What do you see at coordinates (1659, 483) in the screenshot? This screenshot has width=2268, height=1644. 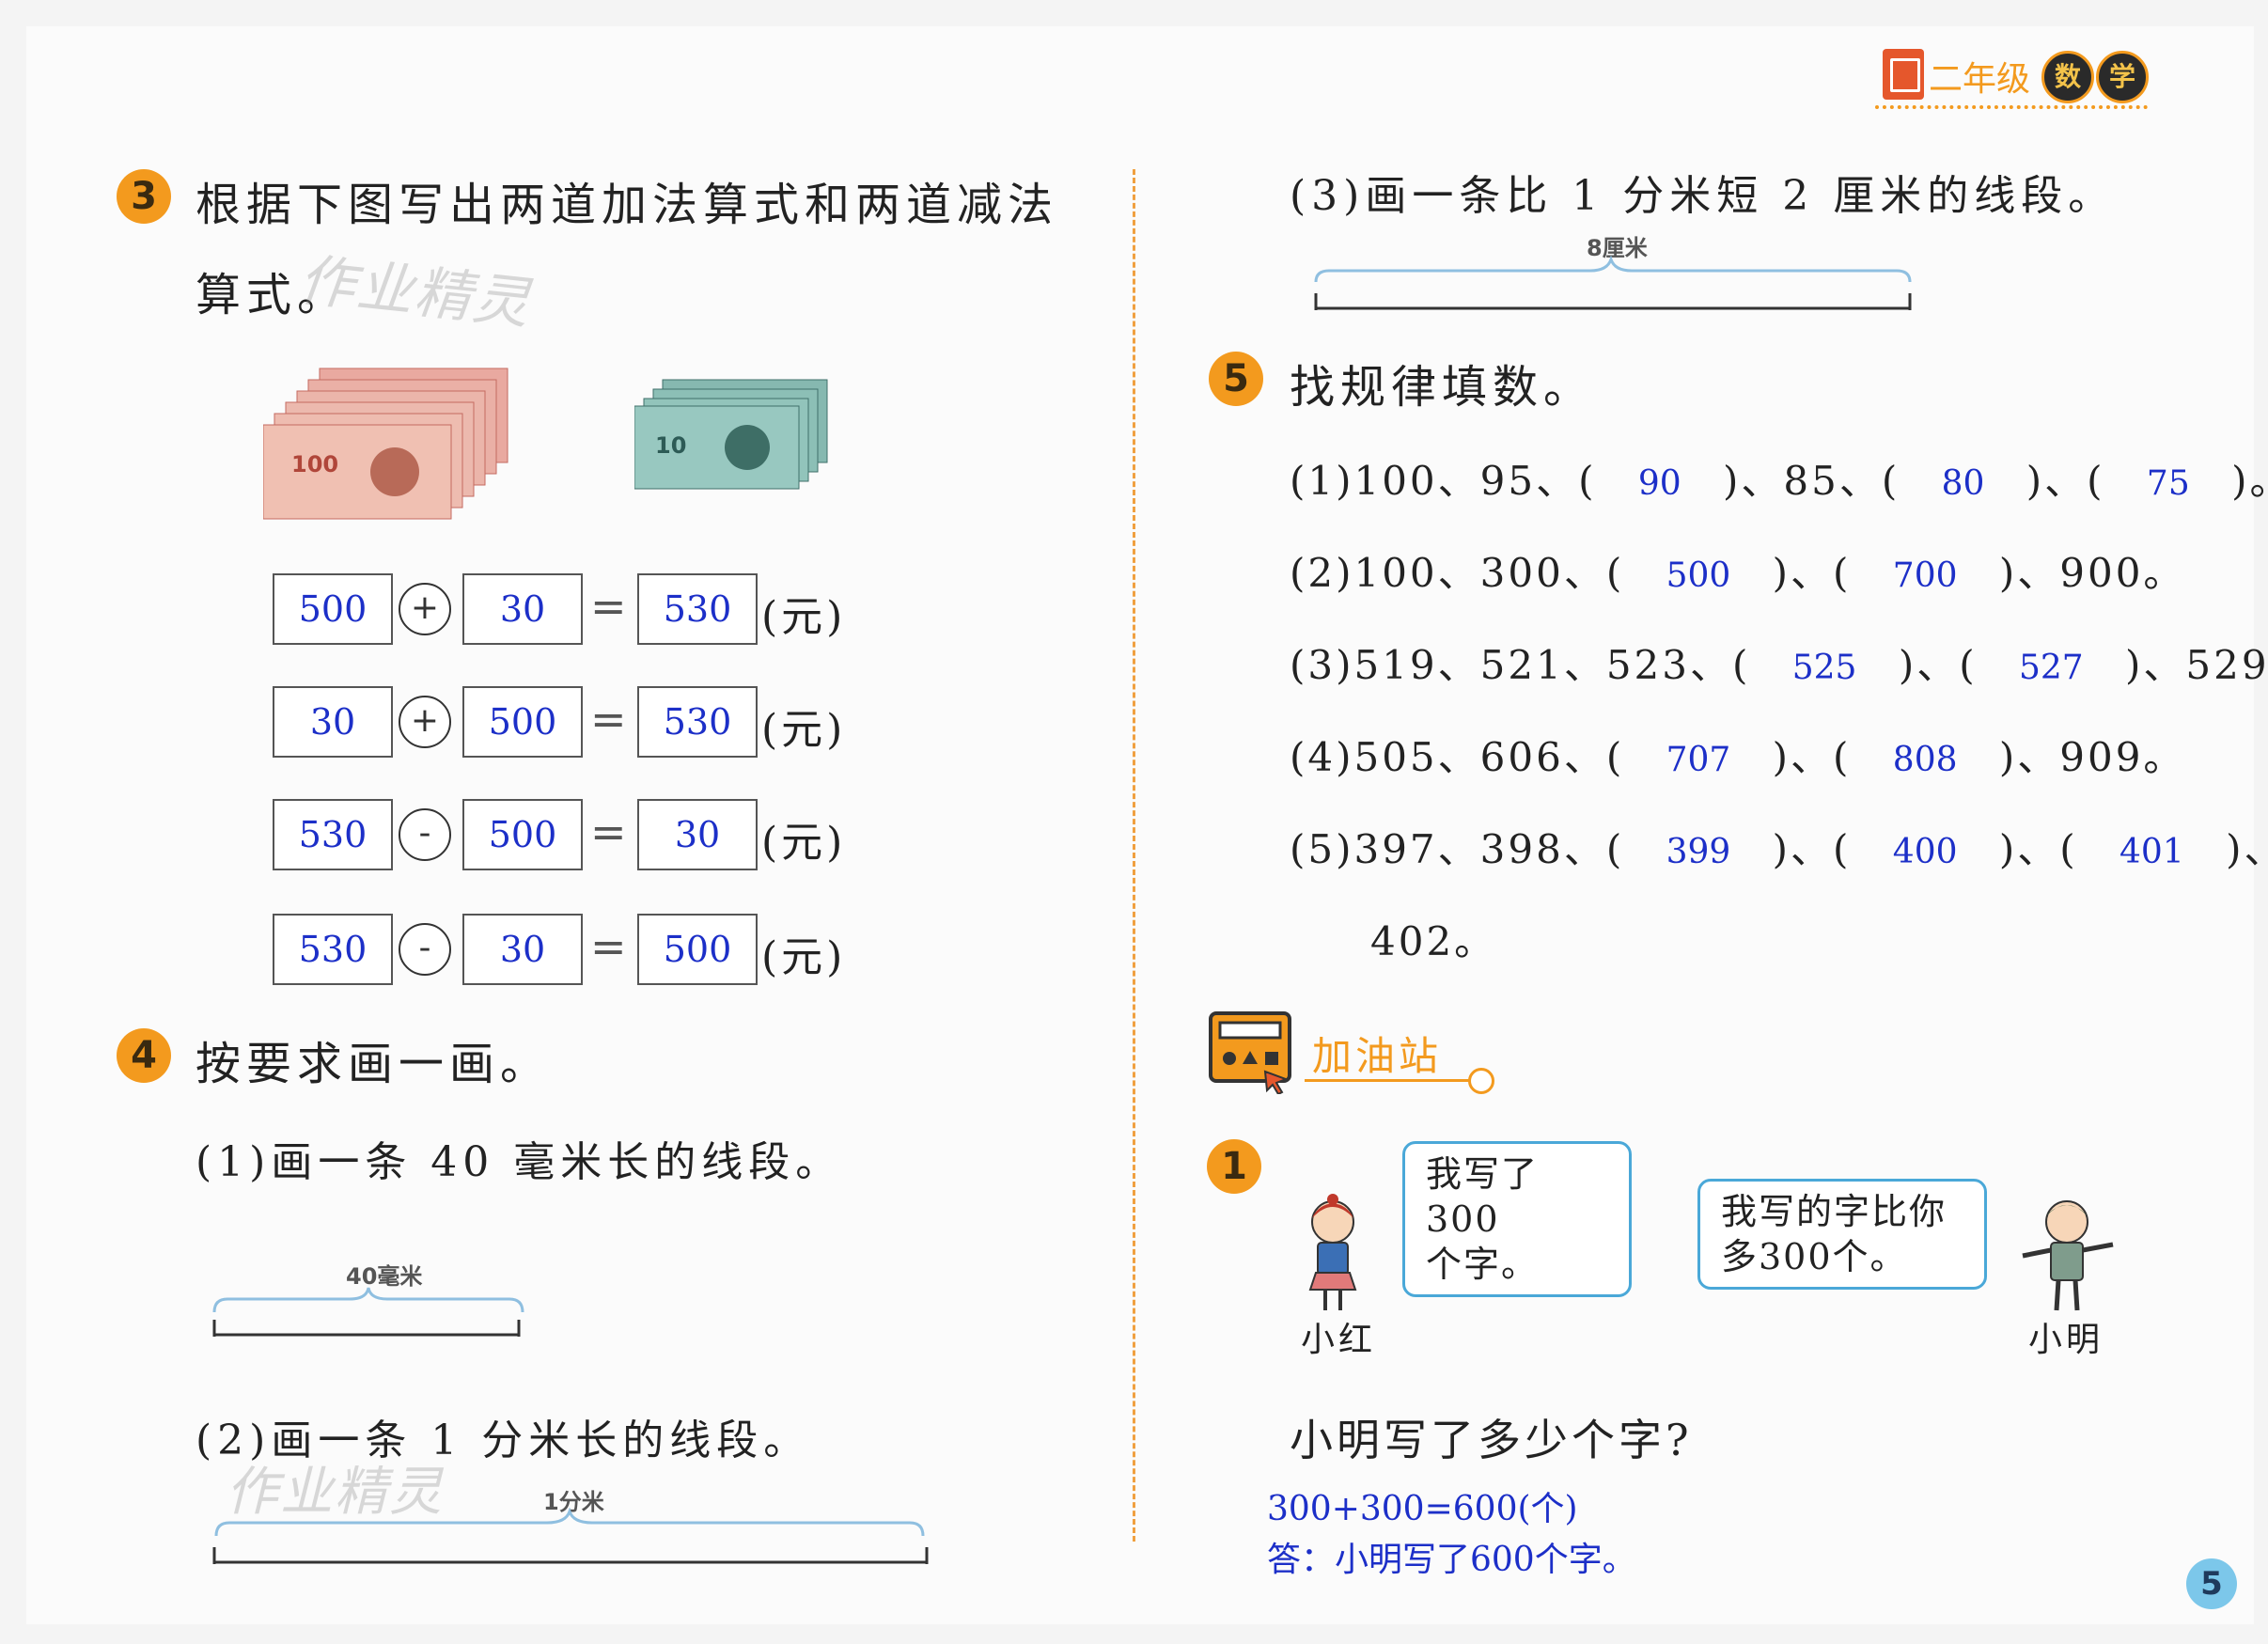 I see `q5-row1-answer-1: 90` at bounding box center [1659, 483].